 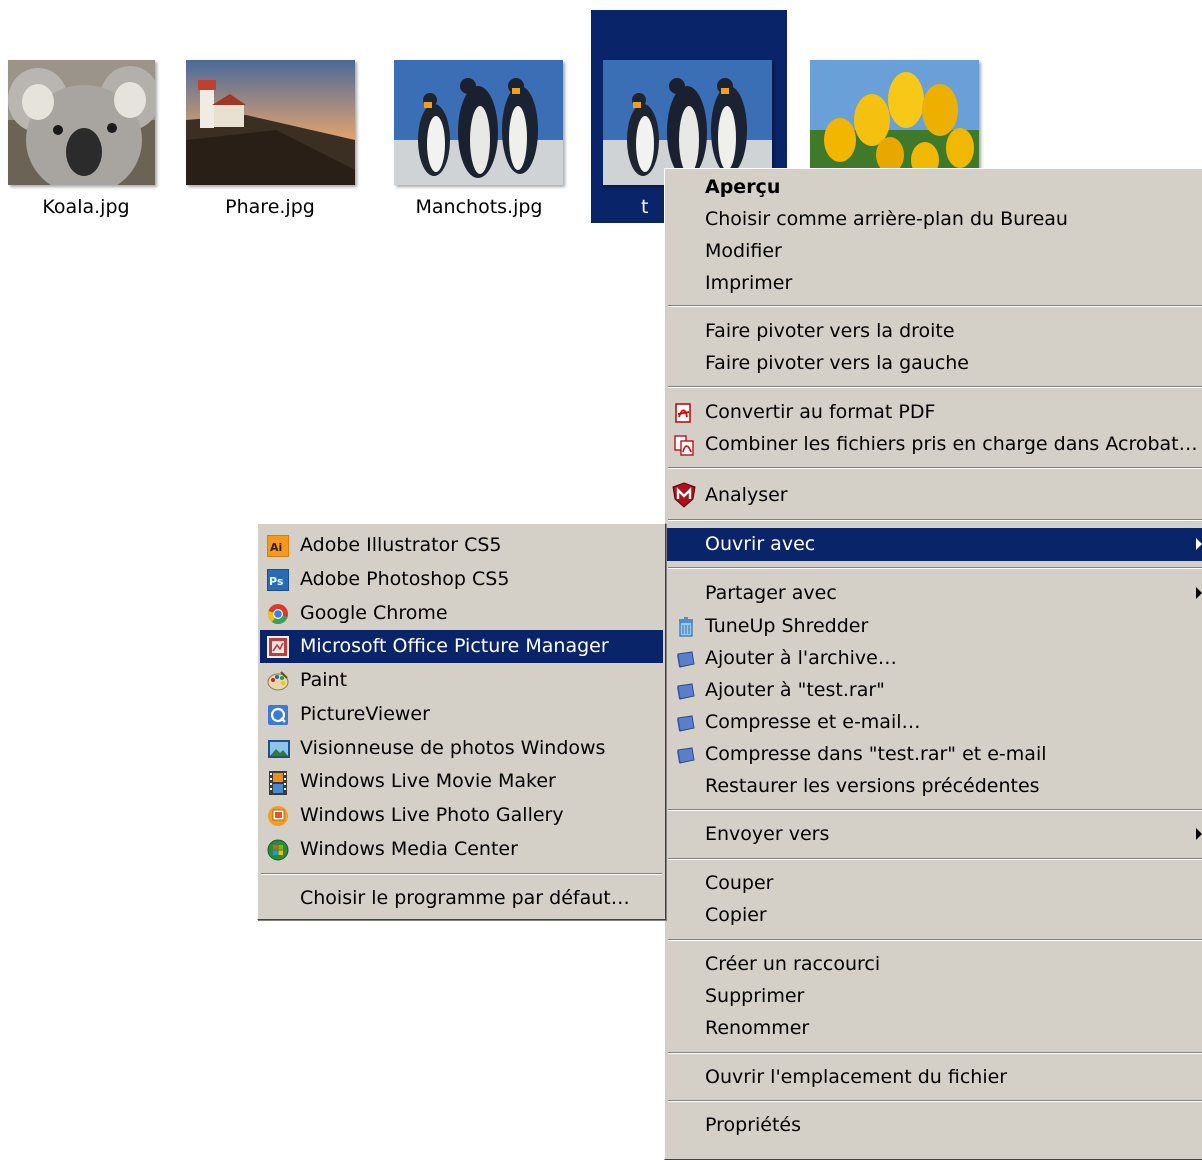 What do you see at coordinates (934, 283) in the screenshot?
I see `menu-item-imprimer: Imprimer` at bounding box center [934, 283].